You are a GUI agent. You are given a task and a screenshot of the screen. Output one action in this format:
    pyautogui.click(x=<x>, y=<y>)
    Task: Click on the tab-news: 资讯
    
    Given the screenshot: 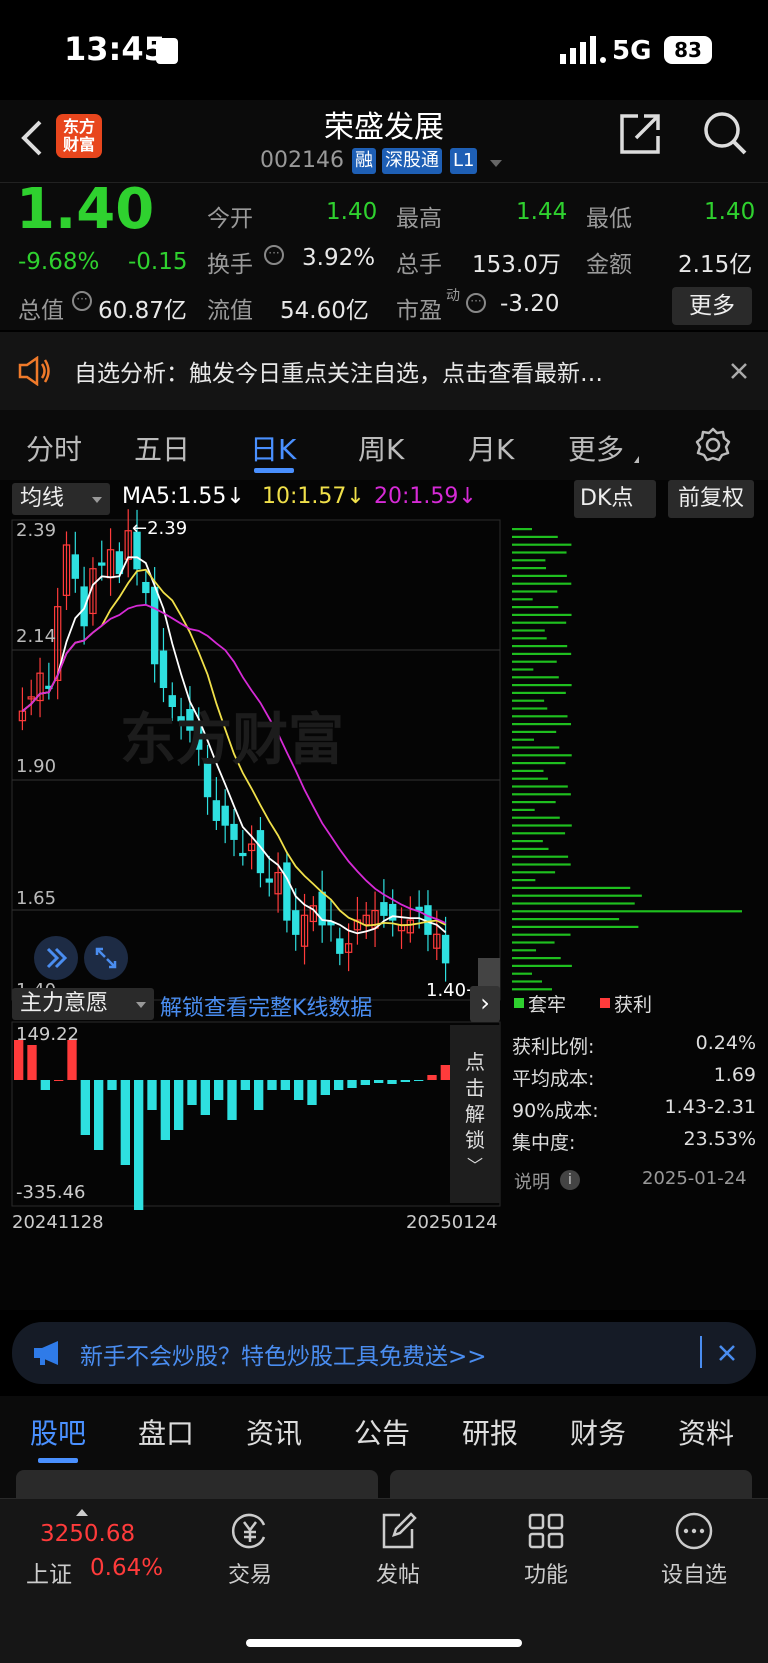 What is the action you would take?
    pyautogui.click(x=274, y=1432)
    